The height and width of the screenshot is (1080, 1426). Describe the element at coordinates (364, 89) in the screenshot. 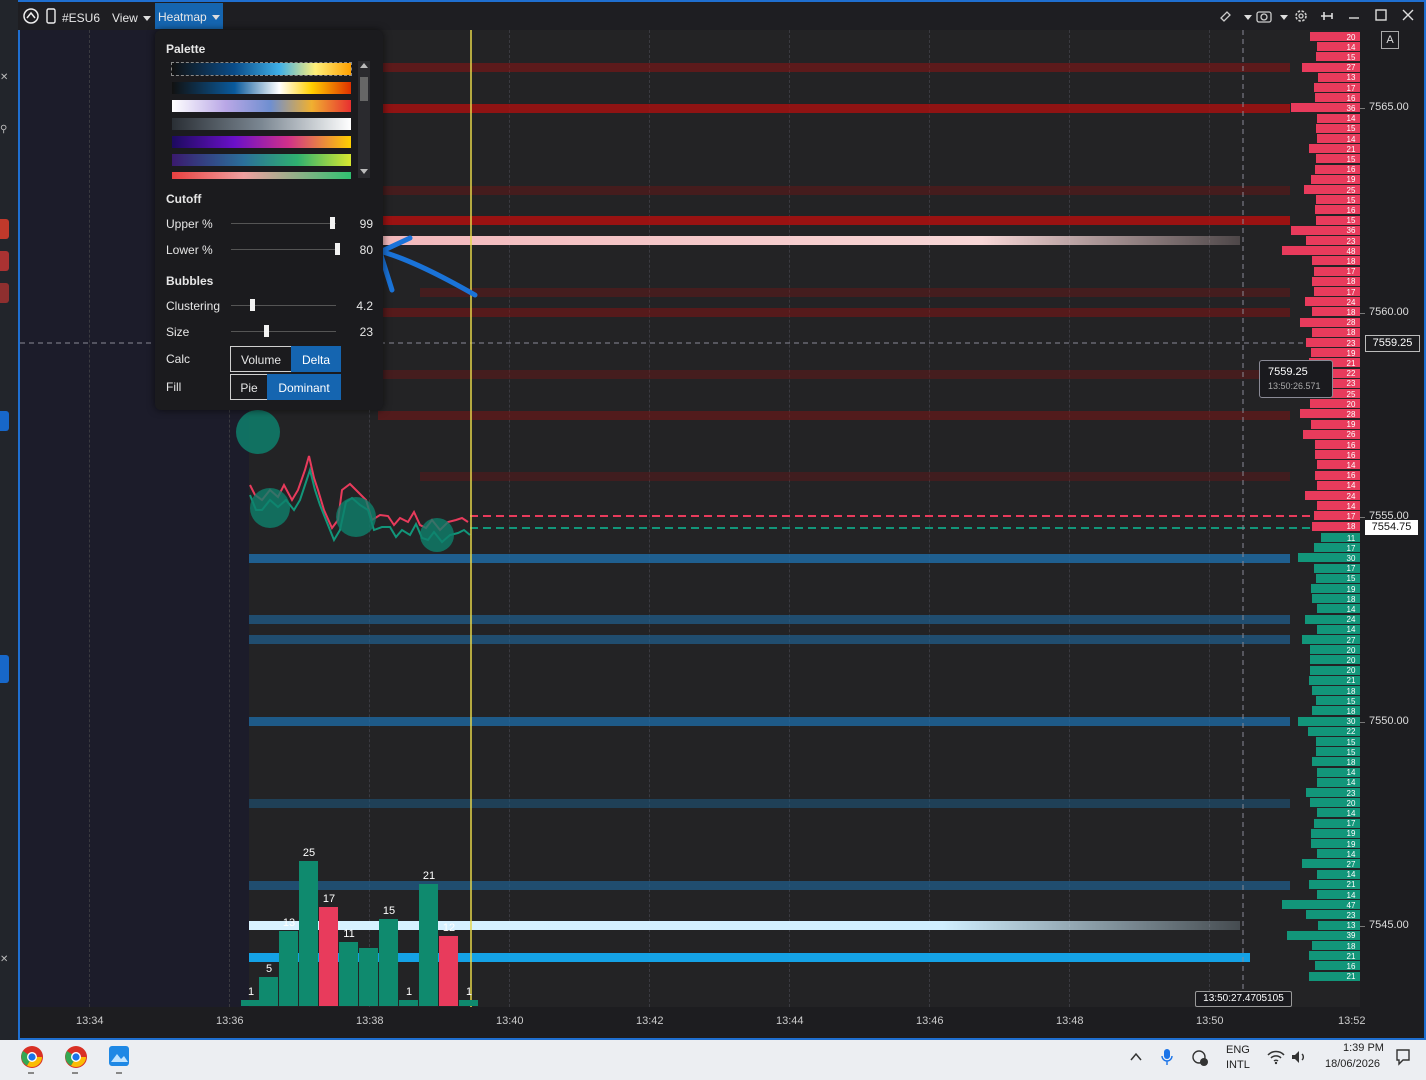

I see `scroll-thumb` at that location.